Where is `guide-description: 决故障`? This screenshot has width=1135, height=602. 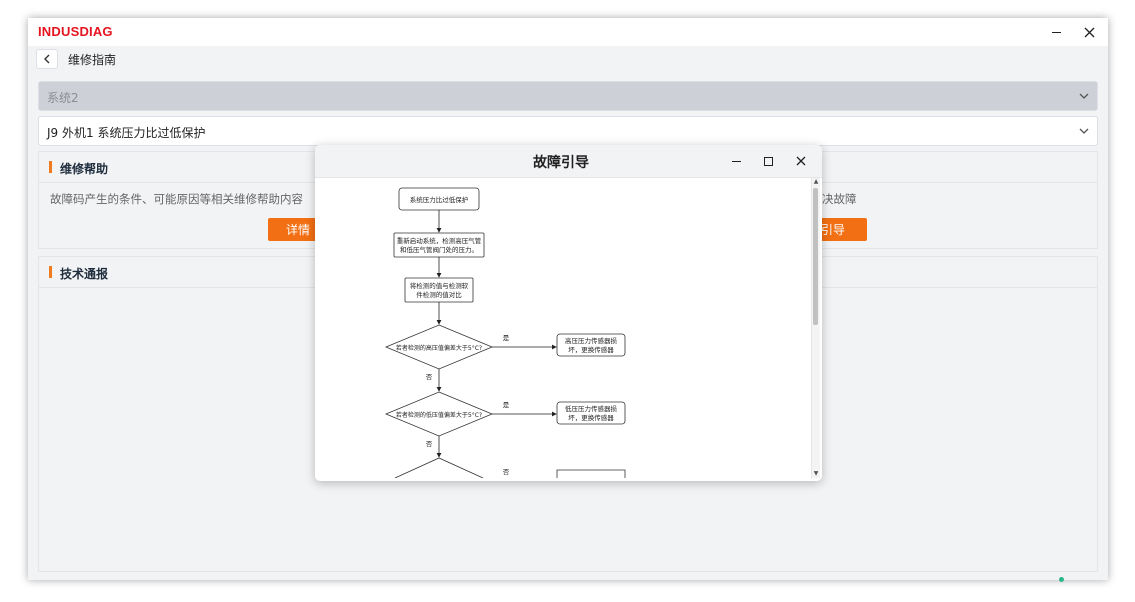 guide-description: 决故障 is located at coordinates (839, 199).